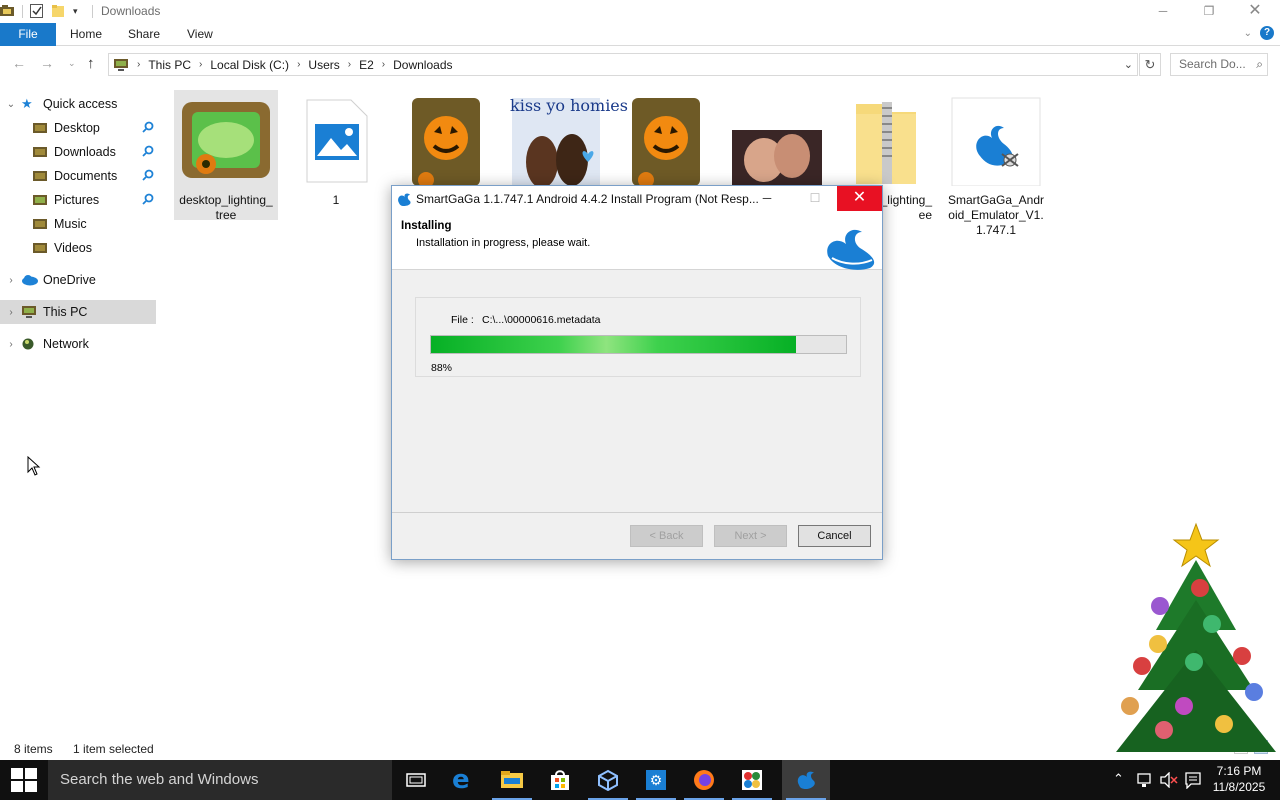 Image resolution: width=1280 pixels, height=800 pixels. Describe the element at coordinates (1239, 779) in the screenshot. I see `system-clock: 7:16 PM 11/8/2025` at that location.